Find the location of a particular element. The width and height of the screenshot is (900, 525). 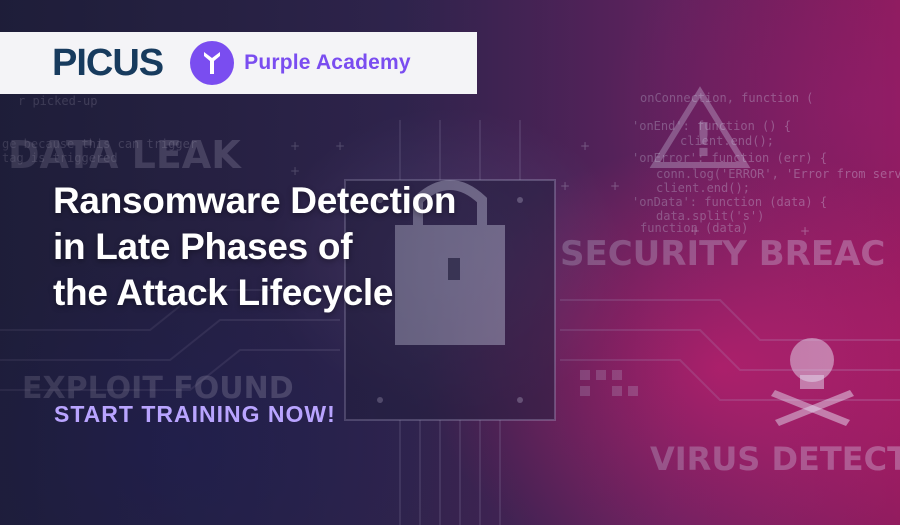

title-line-3: the Attack Lifecycle is located at coordinates (223, 292).